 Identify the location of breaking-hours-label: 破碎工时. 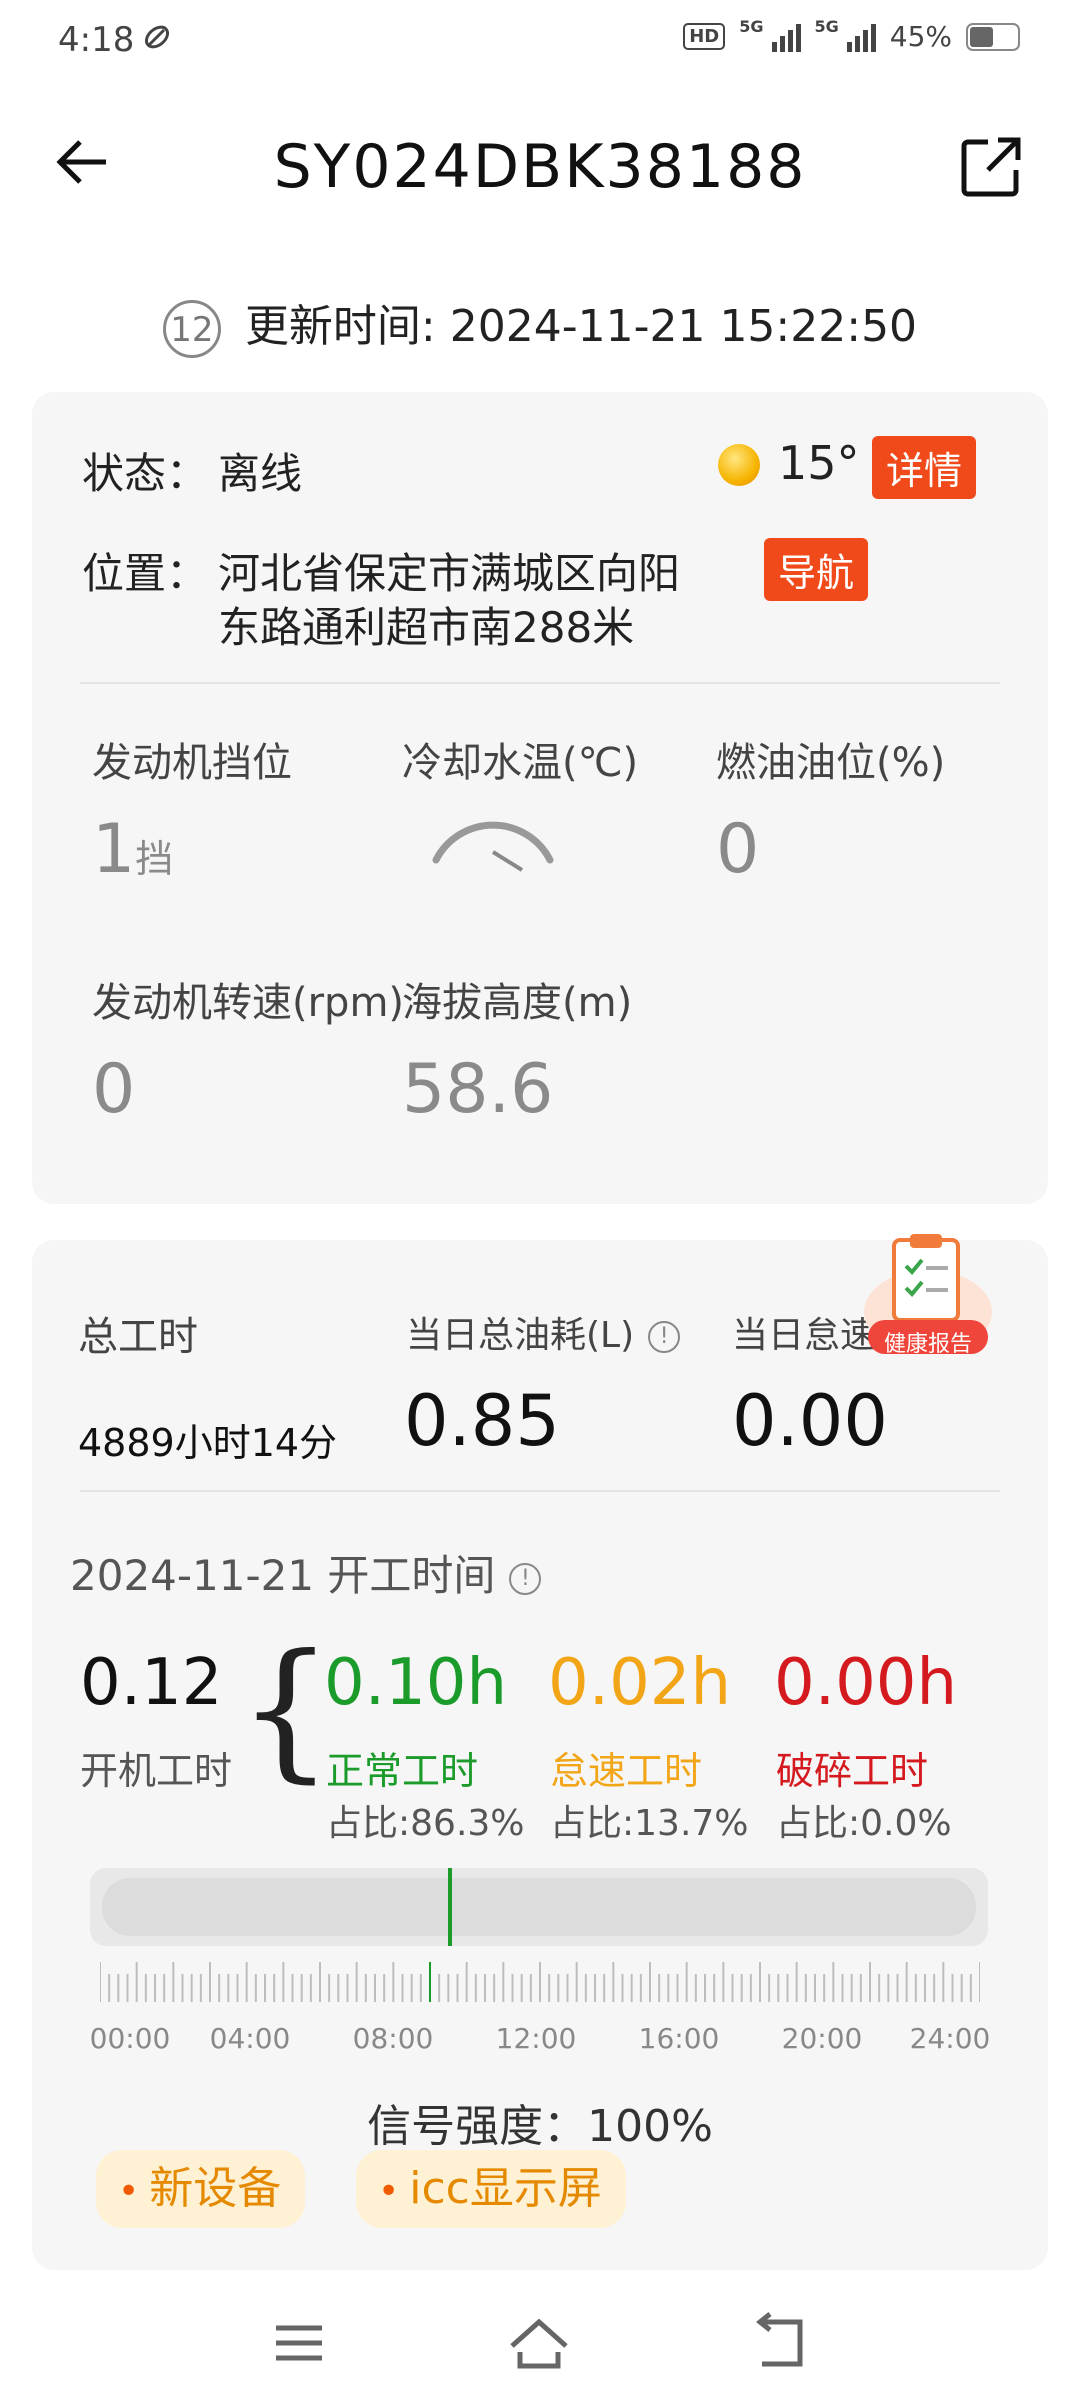
(852, 1771).